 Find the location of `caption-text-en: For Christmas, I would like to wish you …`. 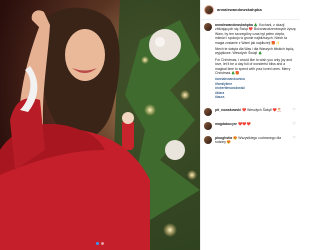

caption-text-en: For Christmas, I would like to wish you … is located at coordinates (253, 66).